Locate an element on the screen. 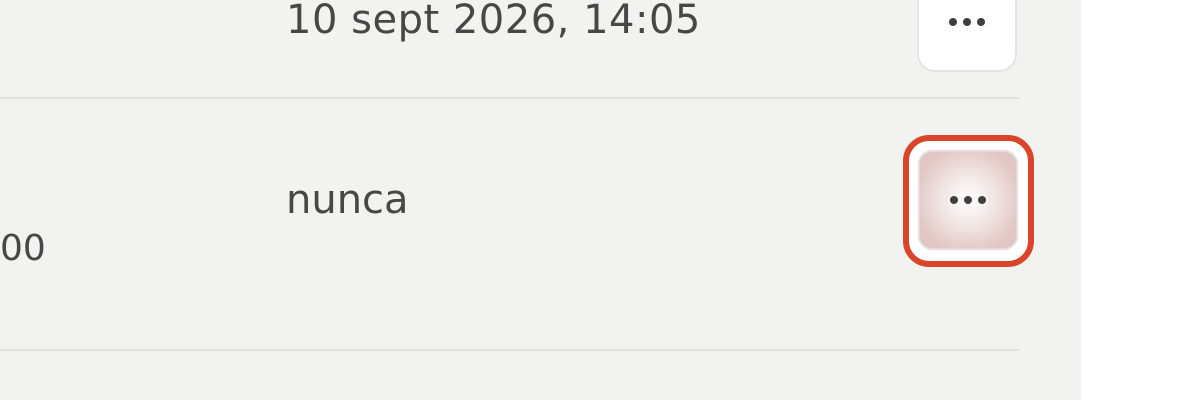 The image size is (1200, 400). row-date-text: 10 sept 2026, 14:05 is located at coordinates (493, 21).